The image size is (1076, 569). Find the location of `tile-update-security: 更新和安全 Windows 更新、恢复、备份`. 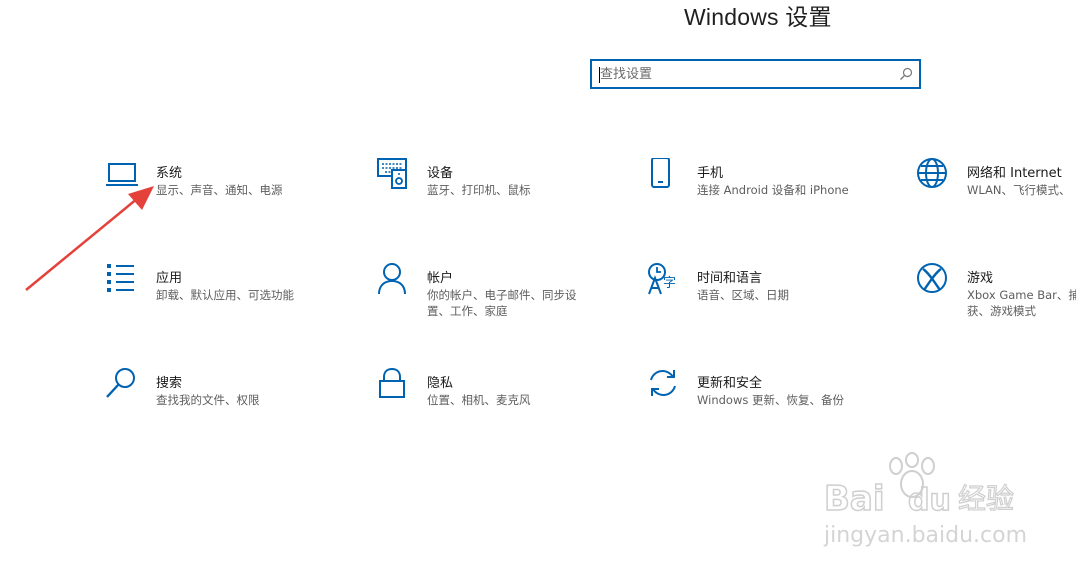

tile-update-security: 更新和安全 Windows 更新、恢复、备份 is located at coordinates (767, 398).